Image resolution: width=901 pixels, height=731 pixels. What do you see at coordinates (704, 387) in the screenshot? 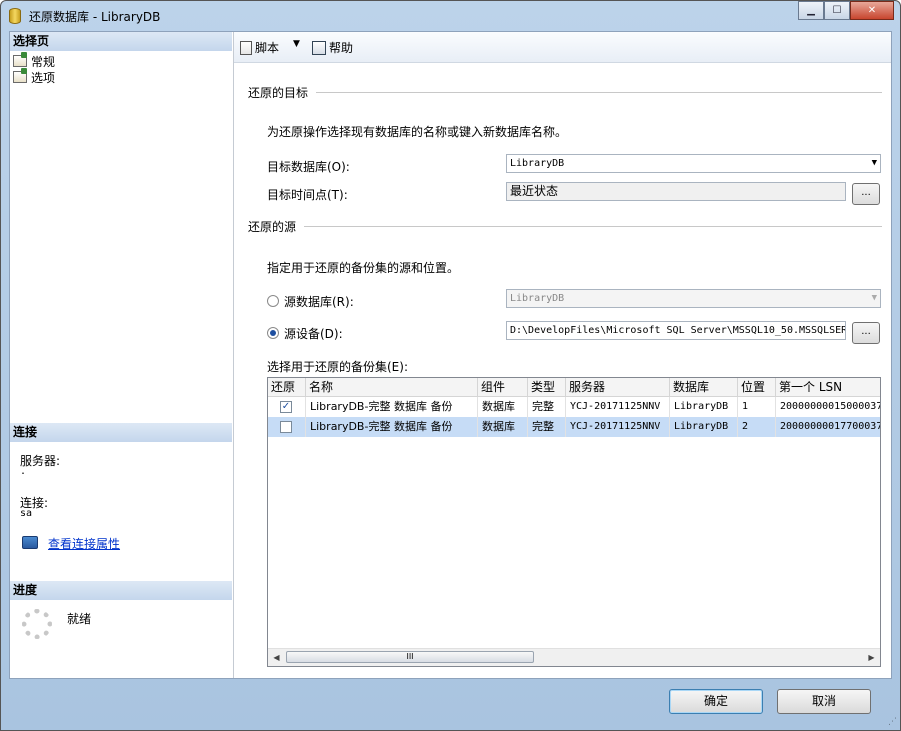
I see `column-header-database: 数据库` at bounding box center [704, 387].